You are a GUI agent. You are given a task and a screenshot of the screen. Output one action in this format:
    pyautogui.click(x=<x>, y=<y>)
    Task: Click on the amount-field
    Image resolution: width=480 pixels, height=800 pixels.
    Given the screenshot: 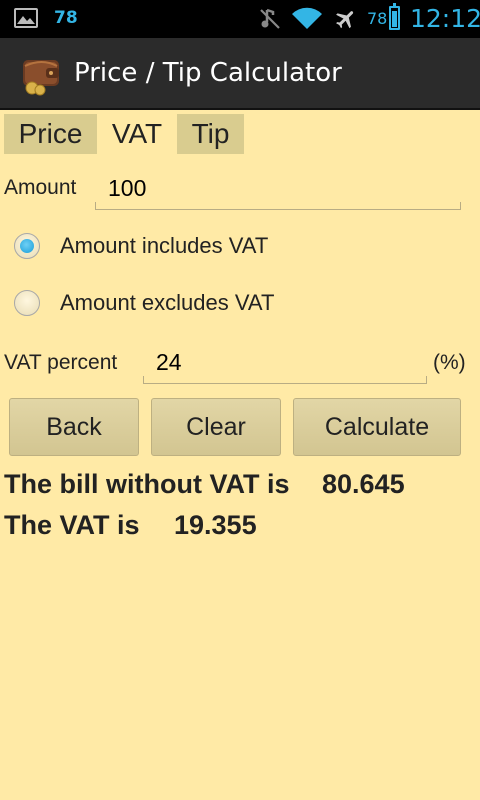 What is the action you would take?
    pyautogui.click(x=278, y=188)
    